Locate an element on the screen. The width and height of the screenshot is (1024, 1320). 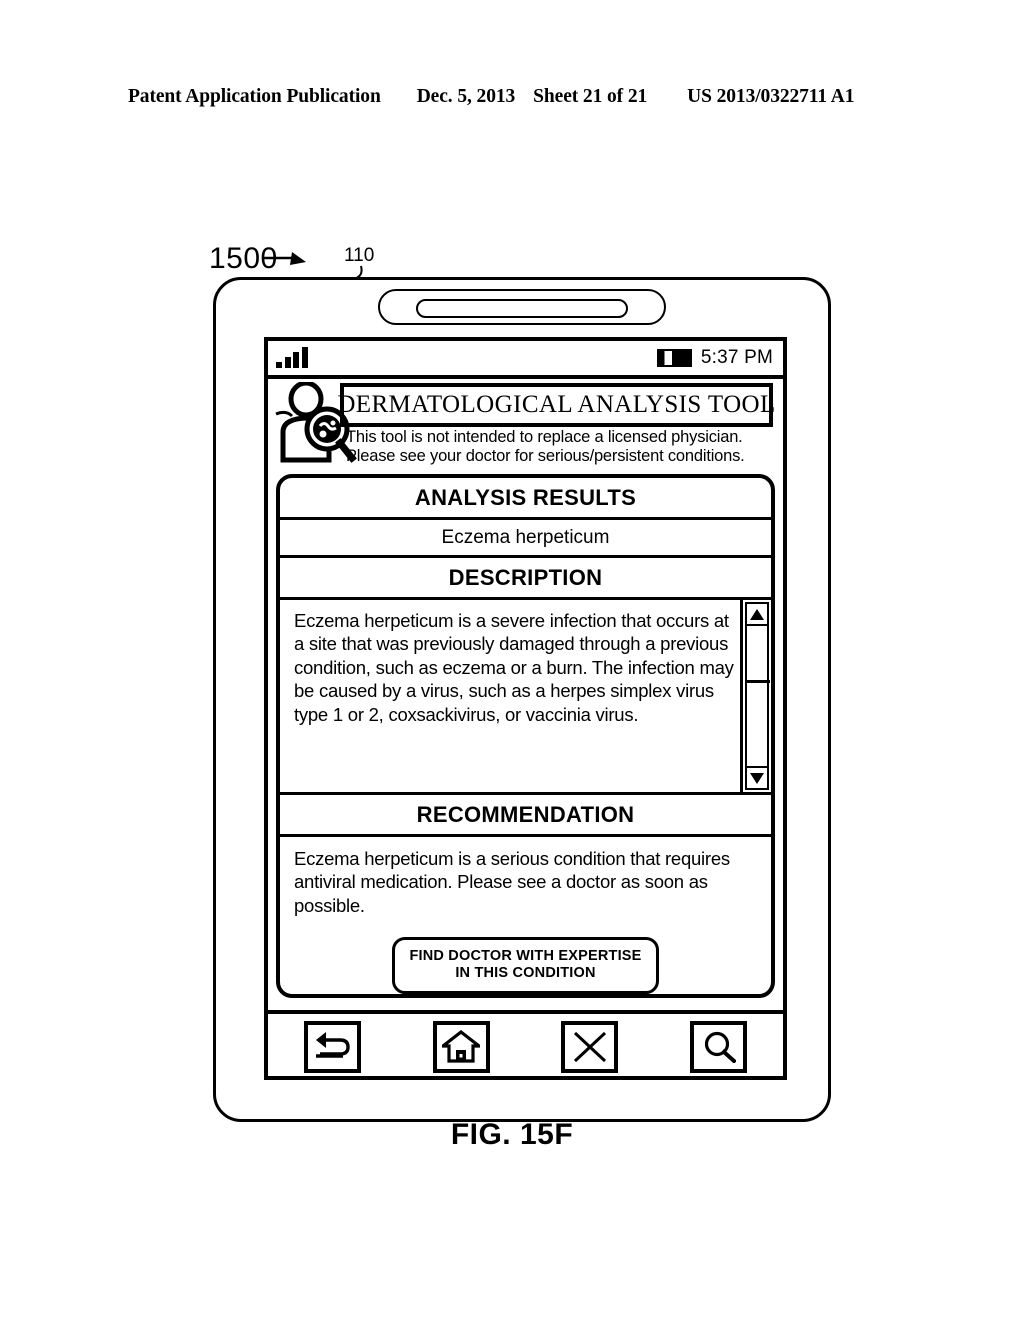
app-title: DERMATOLOGICAL ANALYSIS TOOL is located at coordinates (556, 404).